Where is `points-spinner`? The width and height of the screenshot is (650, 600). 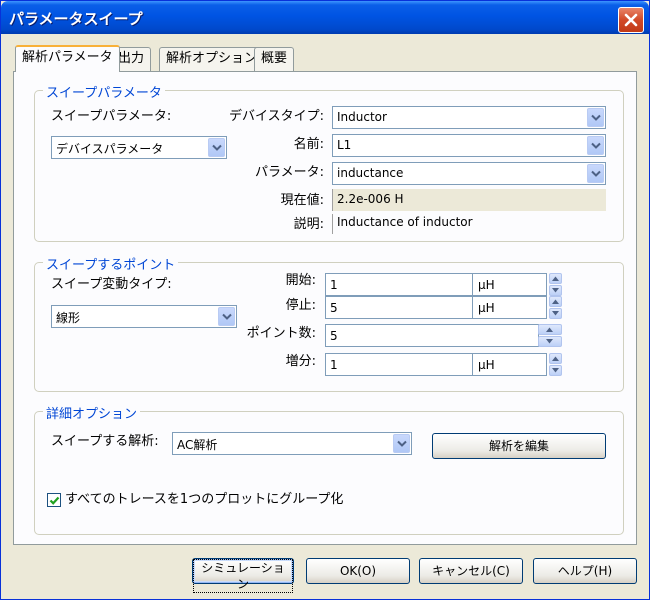
points-spinner is located at coordinates (550, 335).